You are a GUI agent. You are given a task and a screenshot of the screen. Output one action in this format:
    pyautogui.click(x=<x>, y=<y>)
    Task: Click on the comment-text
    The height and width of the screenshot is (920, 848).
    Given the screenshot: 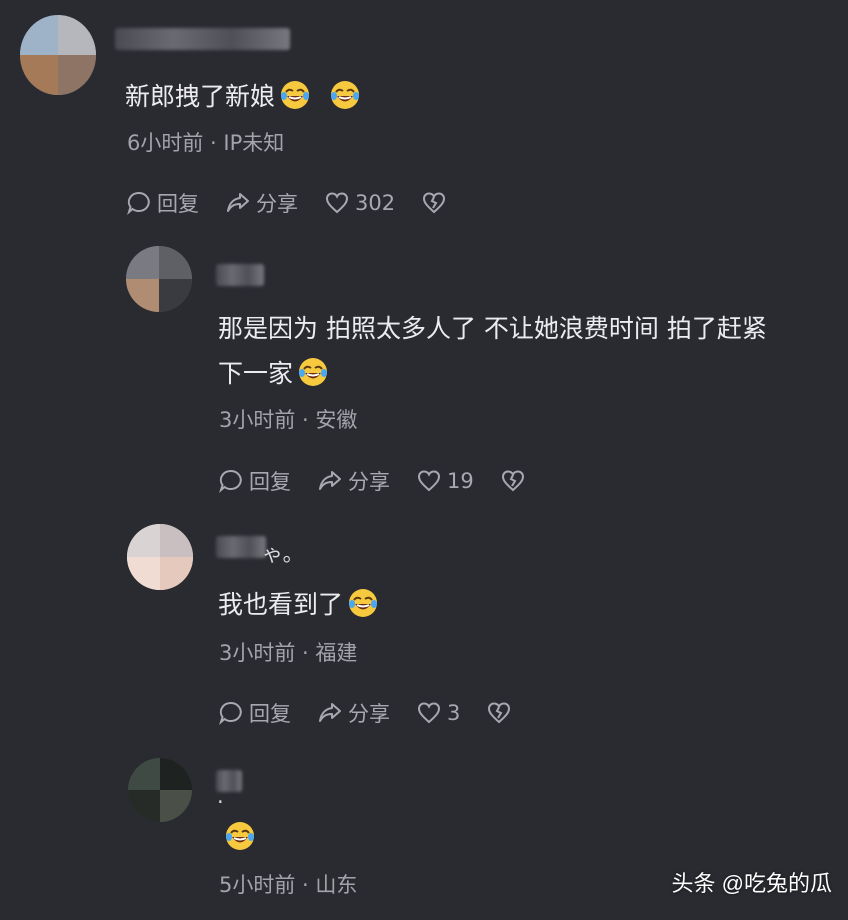 What is the action you would take?
    pyautogui.click(x=237, y=837)
    